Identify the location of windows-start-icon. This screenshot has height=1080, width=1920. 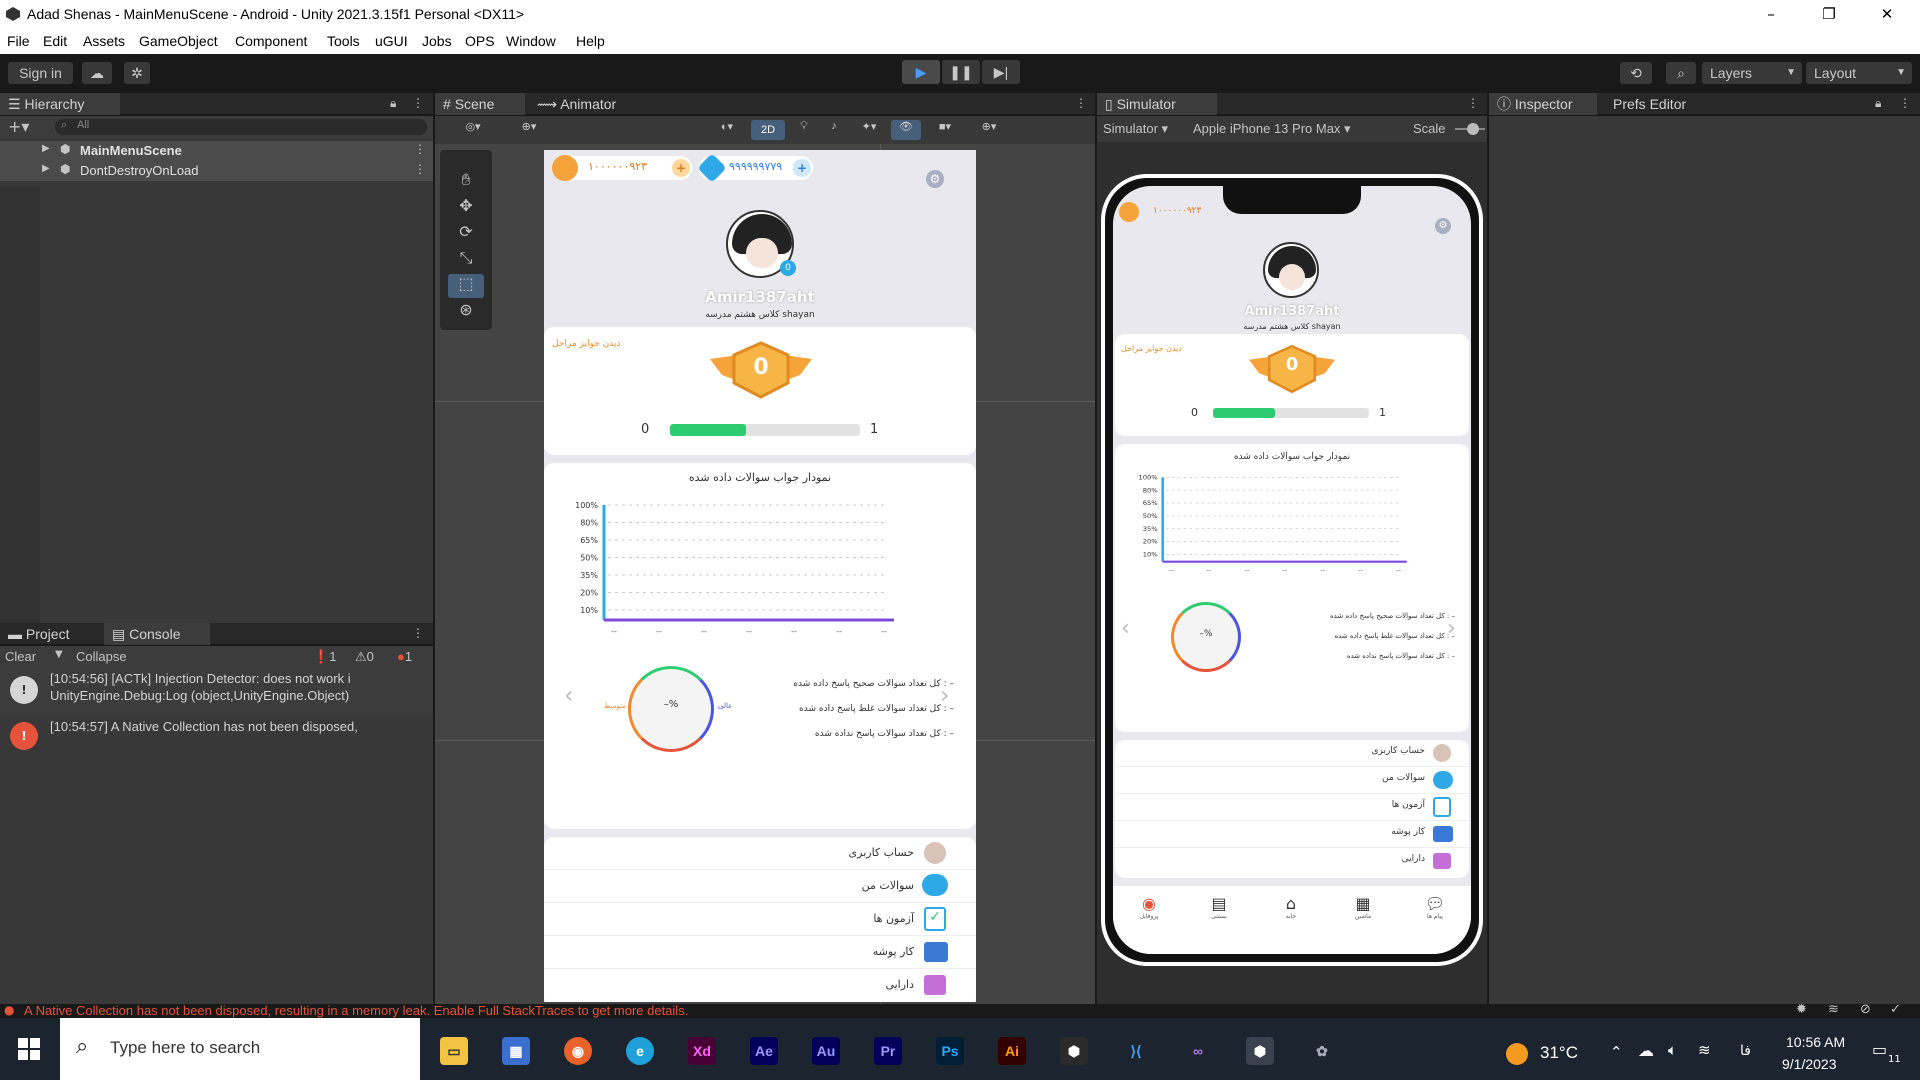
(29, 1049).